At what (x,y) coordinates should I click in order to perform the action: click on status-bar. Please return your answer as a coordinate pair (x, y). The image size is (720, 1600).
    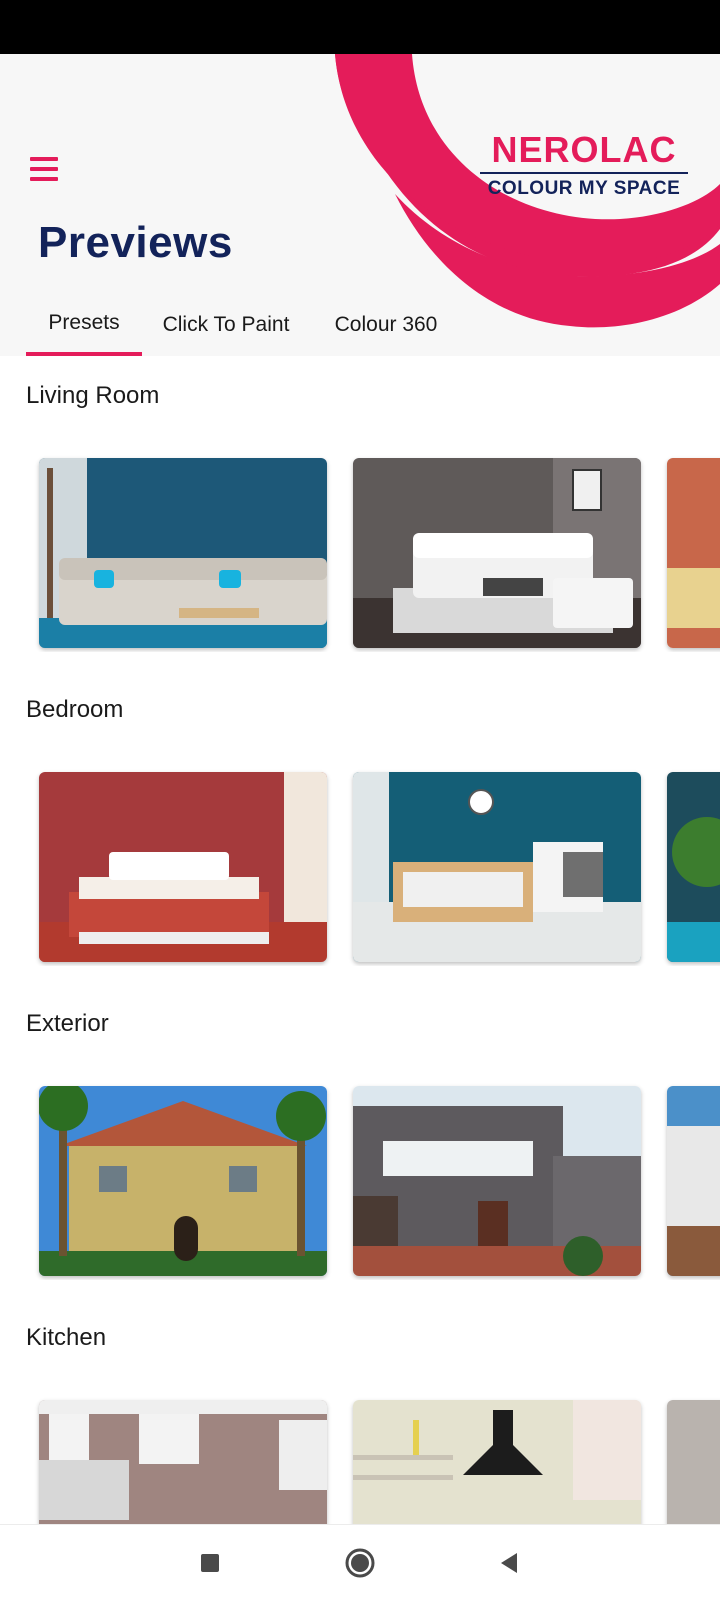
    Looking at the image, I should click on (360, 27).